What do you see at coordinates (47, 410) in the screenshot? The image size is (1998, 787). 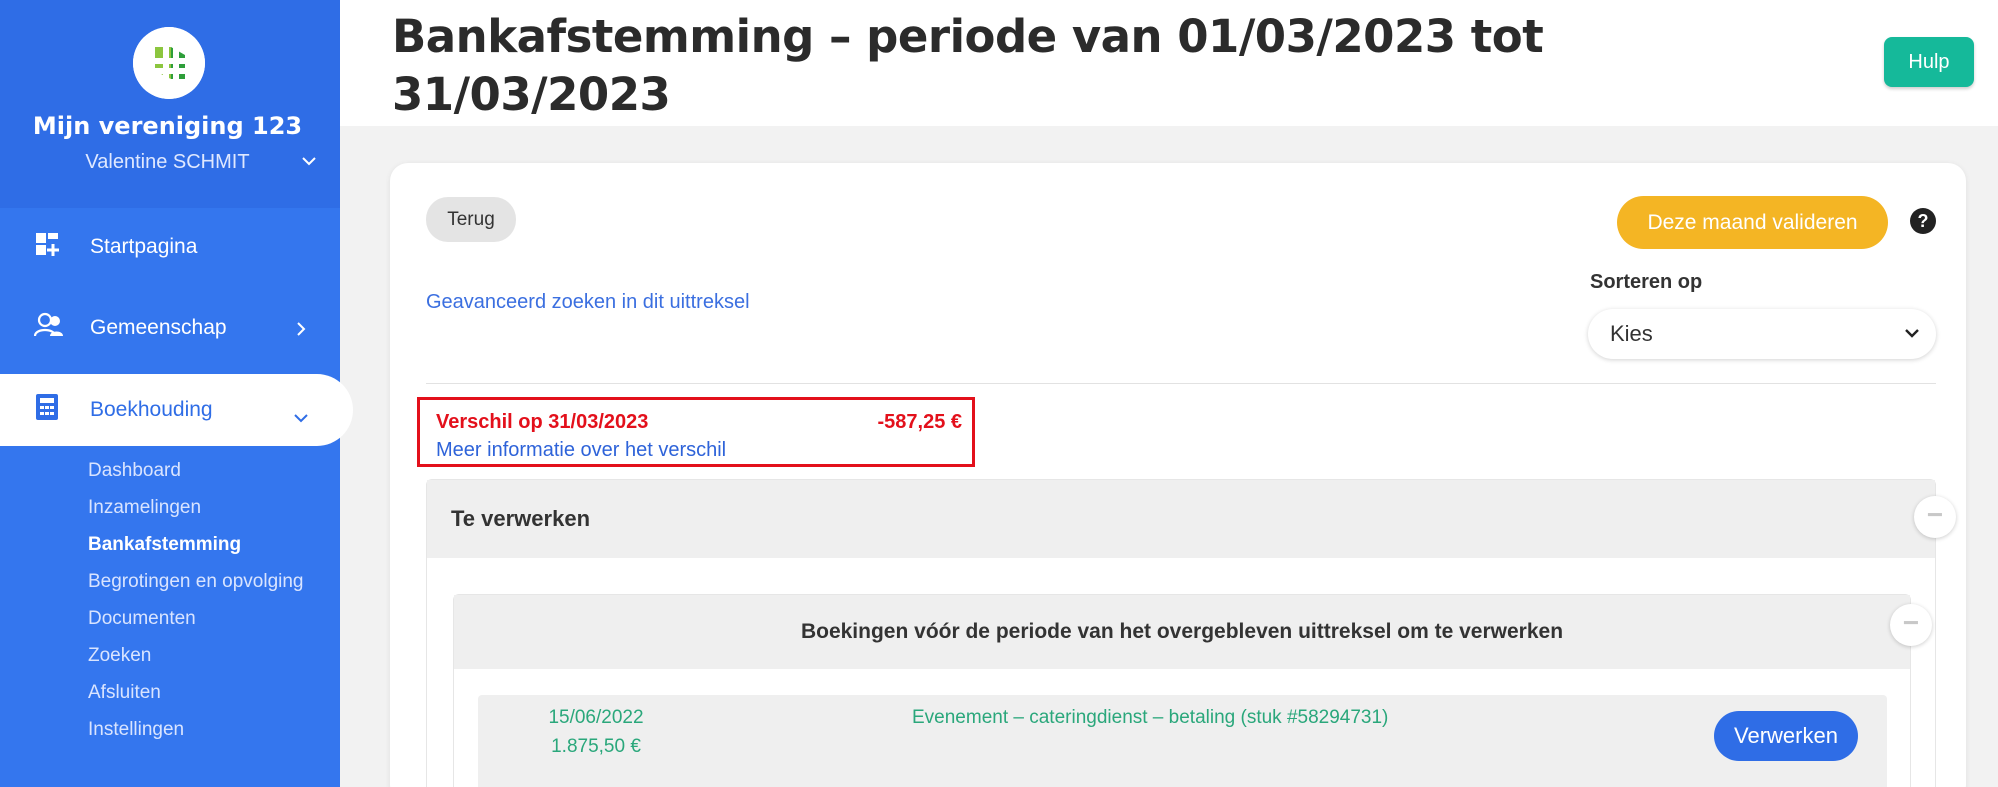 I see `calculator-icon` at bounding box center [47, 410].